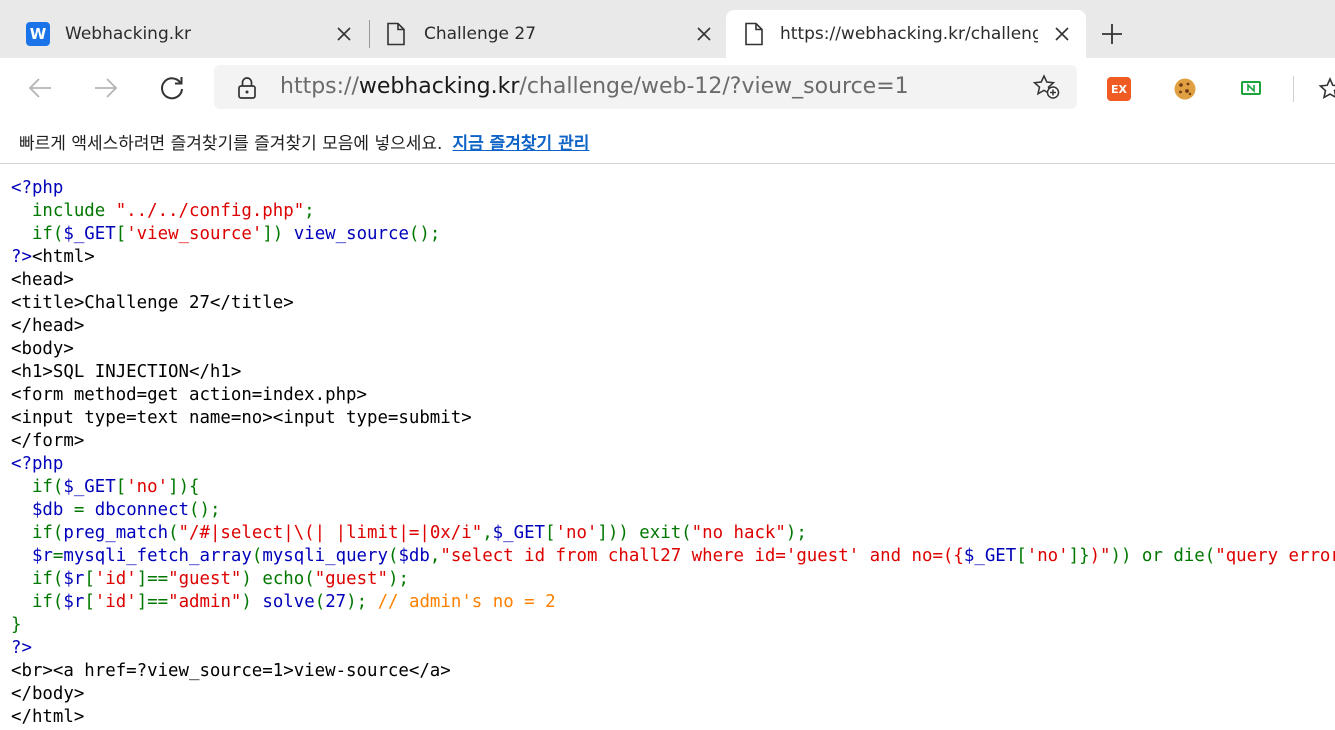 This screenshot has width=1335, height=730. I want to click on source-token: =, so click(58, 556).